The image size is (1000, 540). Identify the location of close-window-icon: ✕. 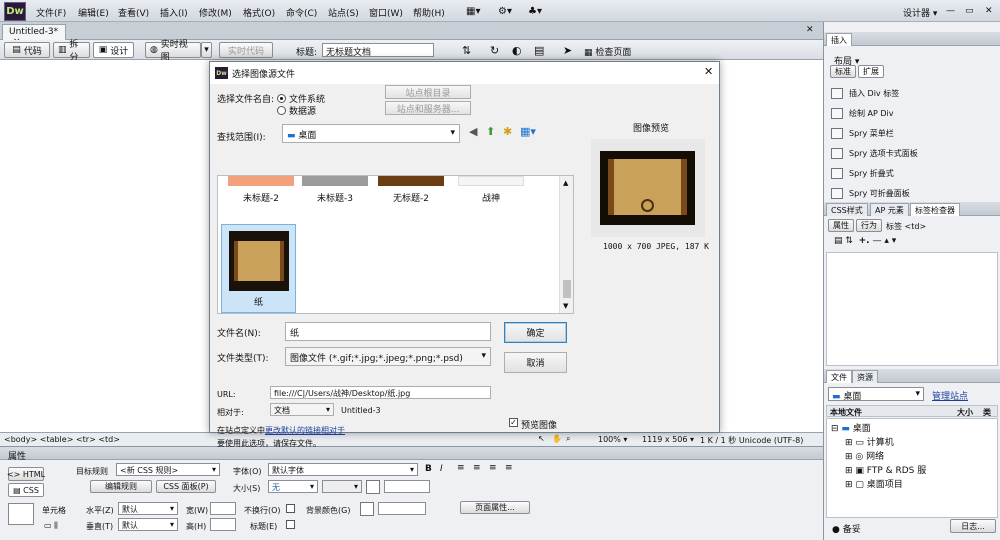
(989, 11).